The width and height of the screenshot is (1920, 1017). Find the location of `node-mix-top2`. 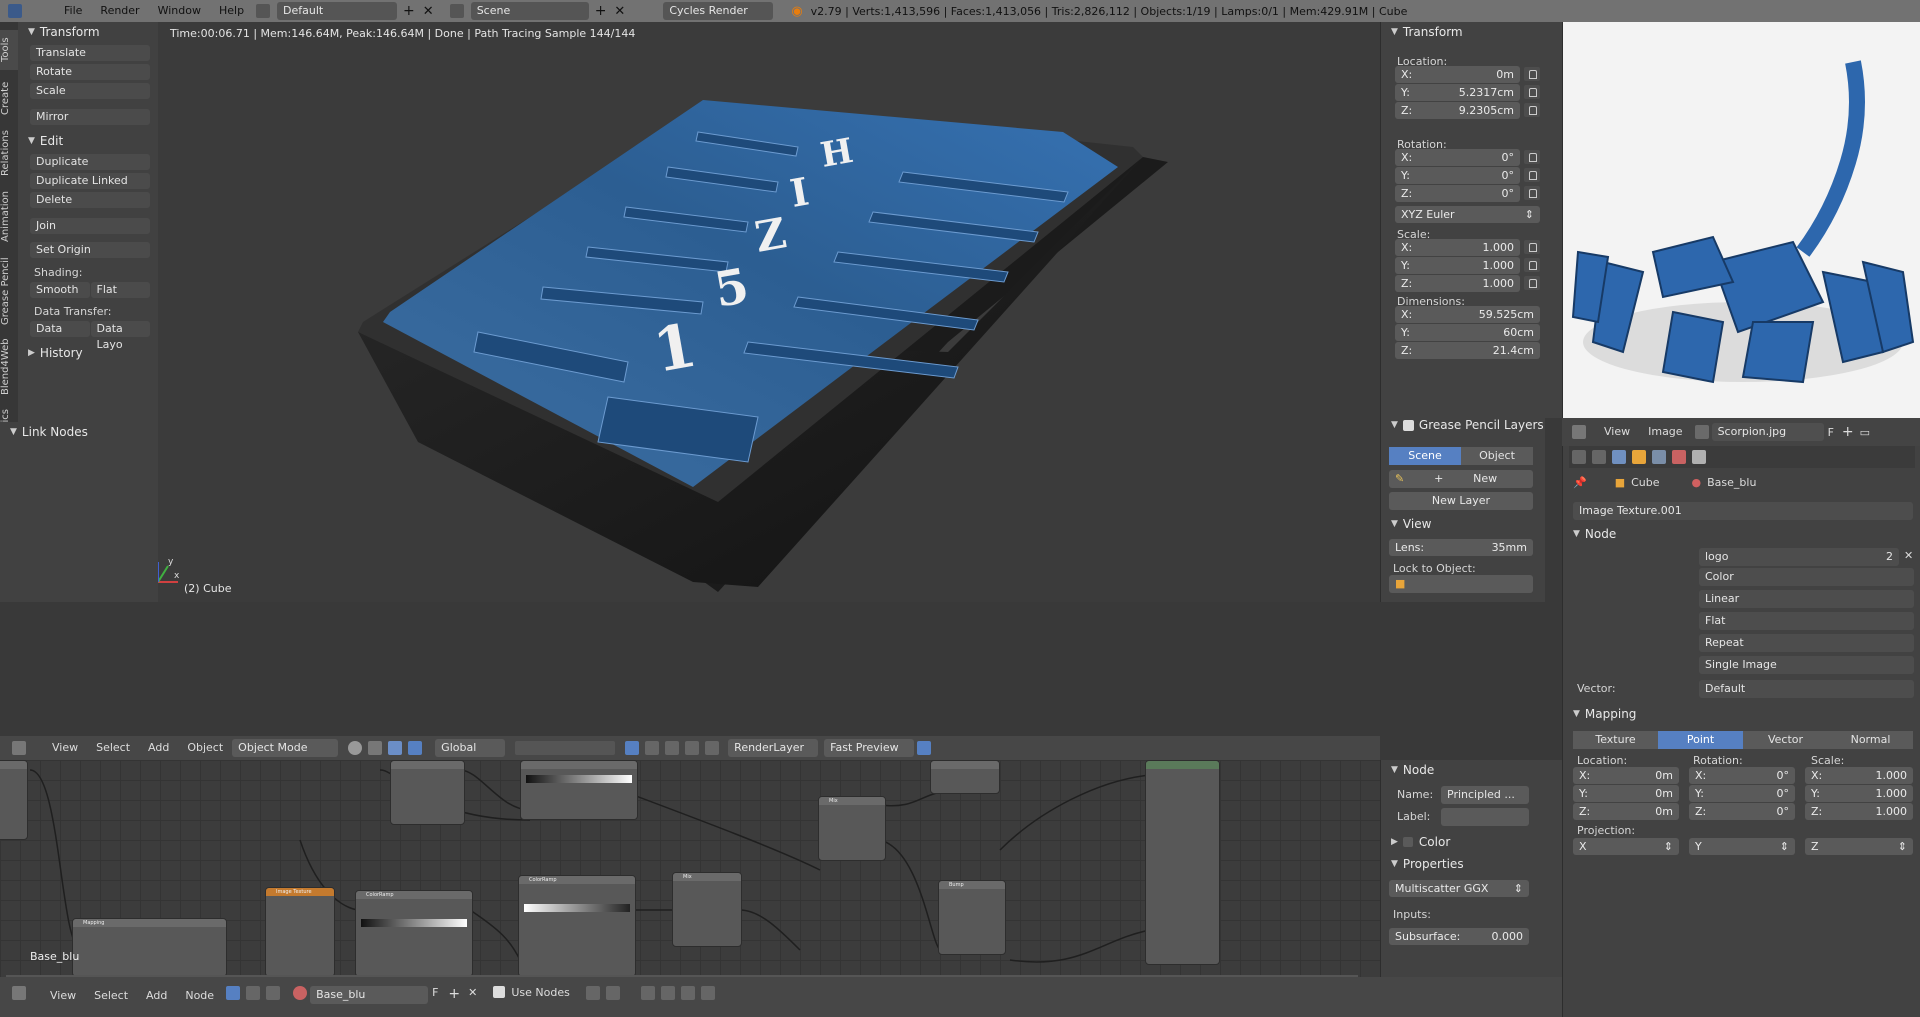

node-mix-top2 is located at coordinates (965, 777).